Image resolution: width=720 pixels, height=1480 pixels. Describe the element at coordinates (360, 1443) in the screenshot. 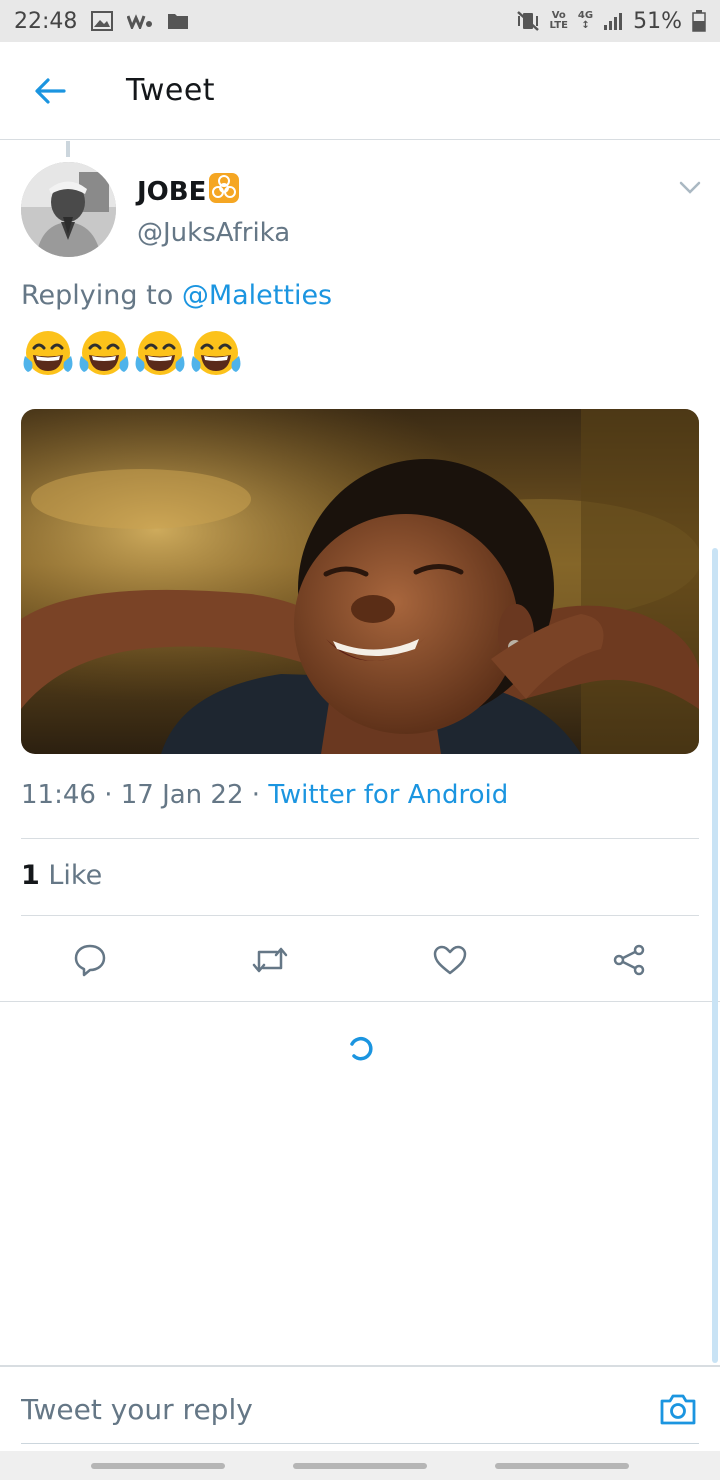

I see `composer-underline` at that location.